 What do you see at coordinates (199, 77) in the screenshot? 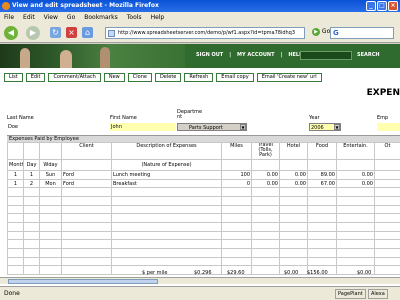
I see `refresh-button: Refresh` at bounding box center [199, 77].